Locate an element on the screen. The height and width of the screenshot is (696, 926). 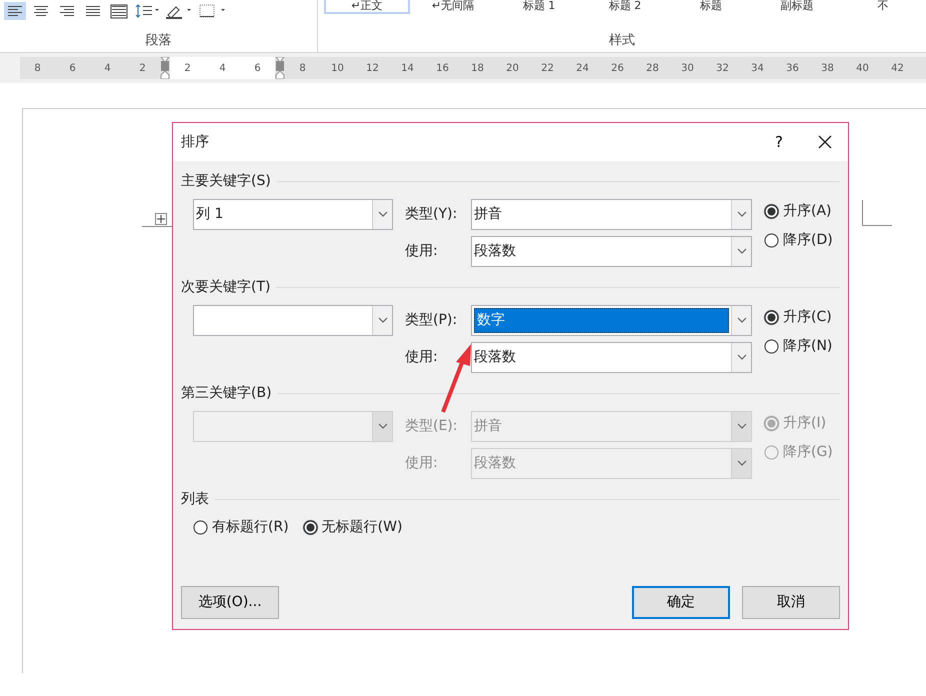
radio-button: 升序(A) is located at coordinates (798, 211).